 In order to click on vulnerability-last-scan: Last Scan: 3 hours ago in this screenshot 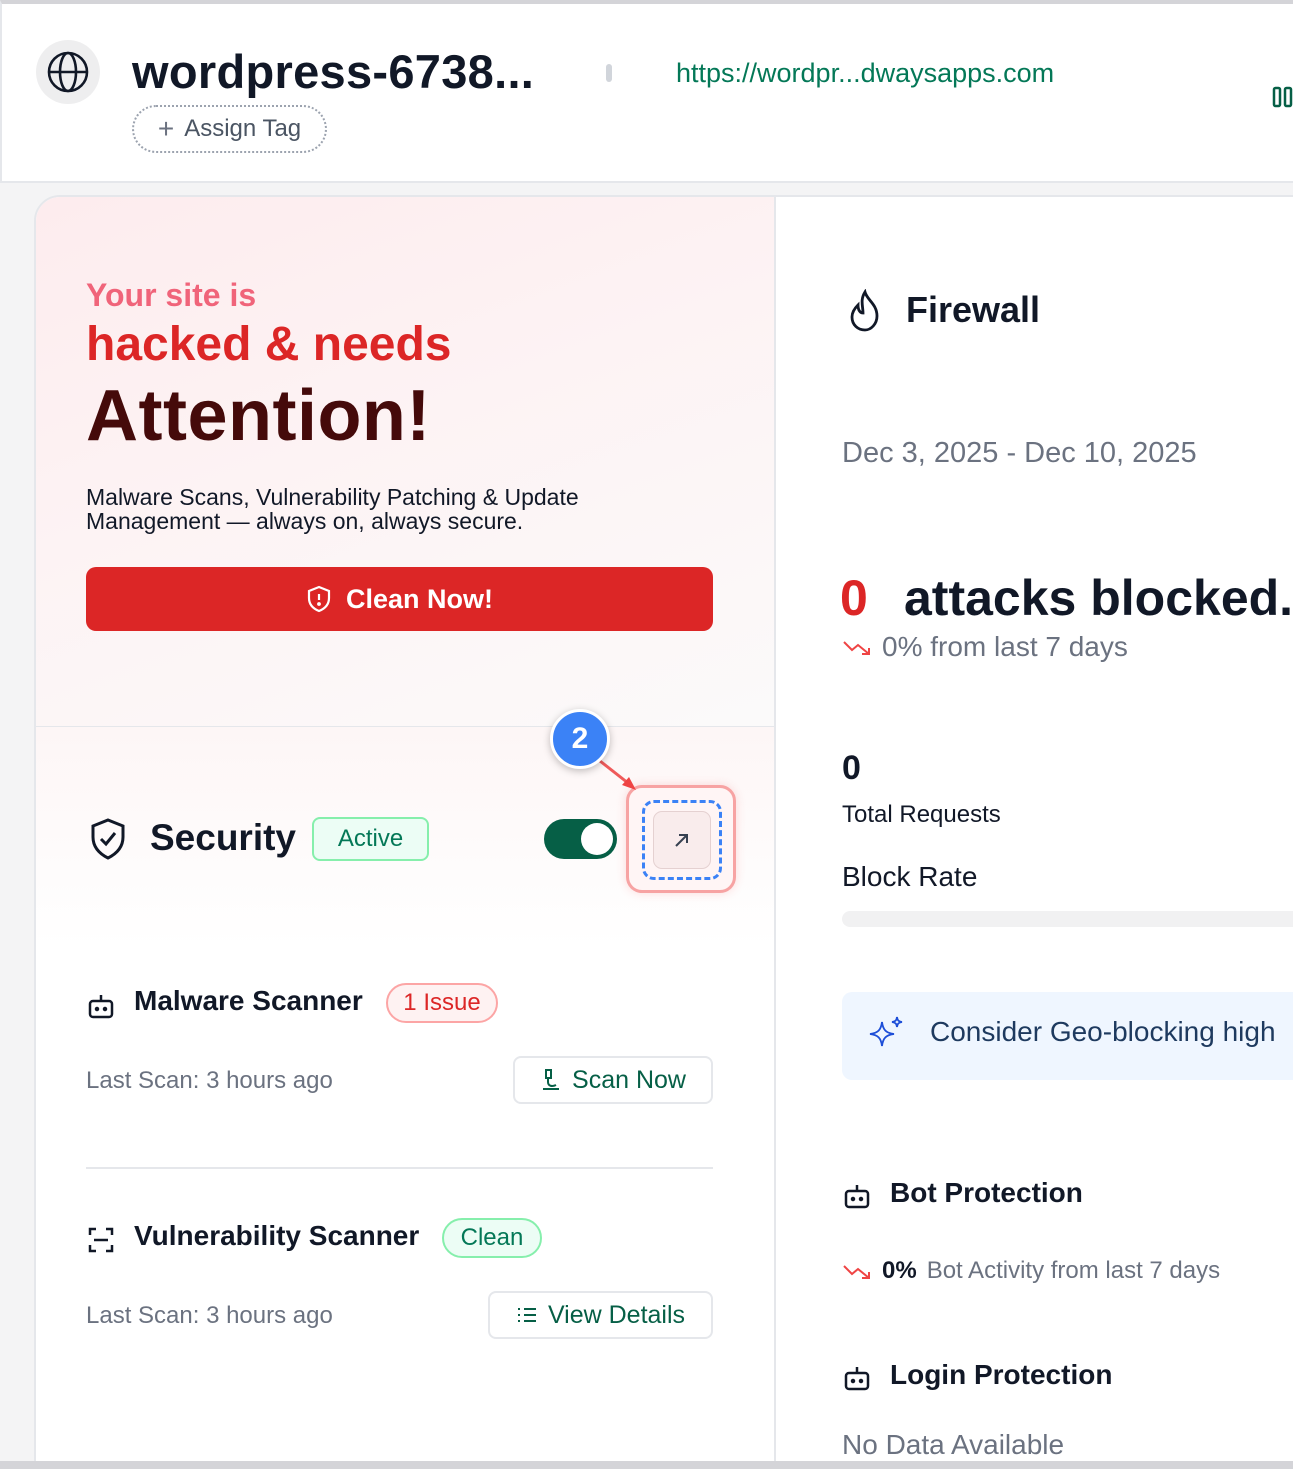, I will do `click(209, 1315)`.